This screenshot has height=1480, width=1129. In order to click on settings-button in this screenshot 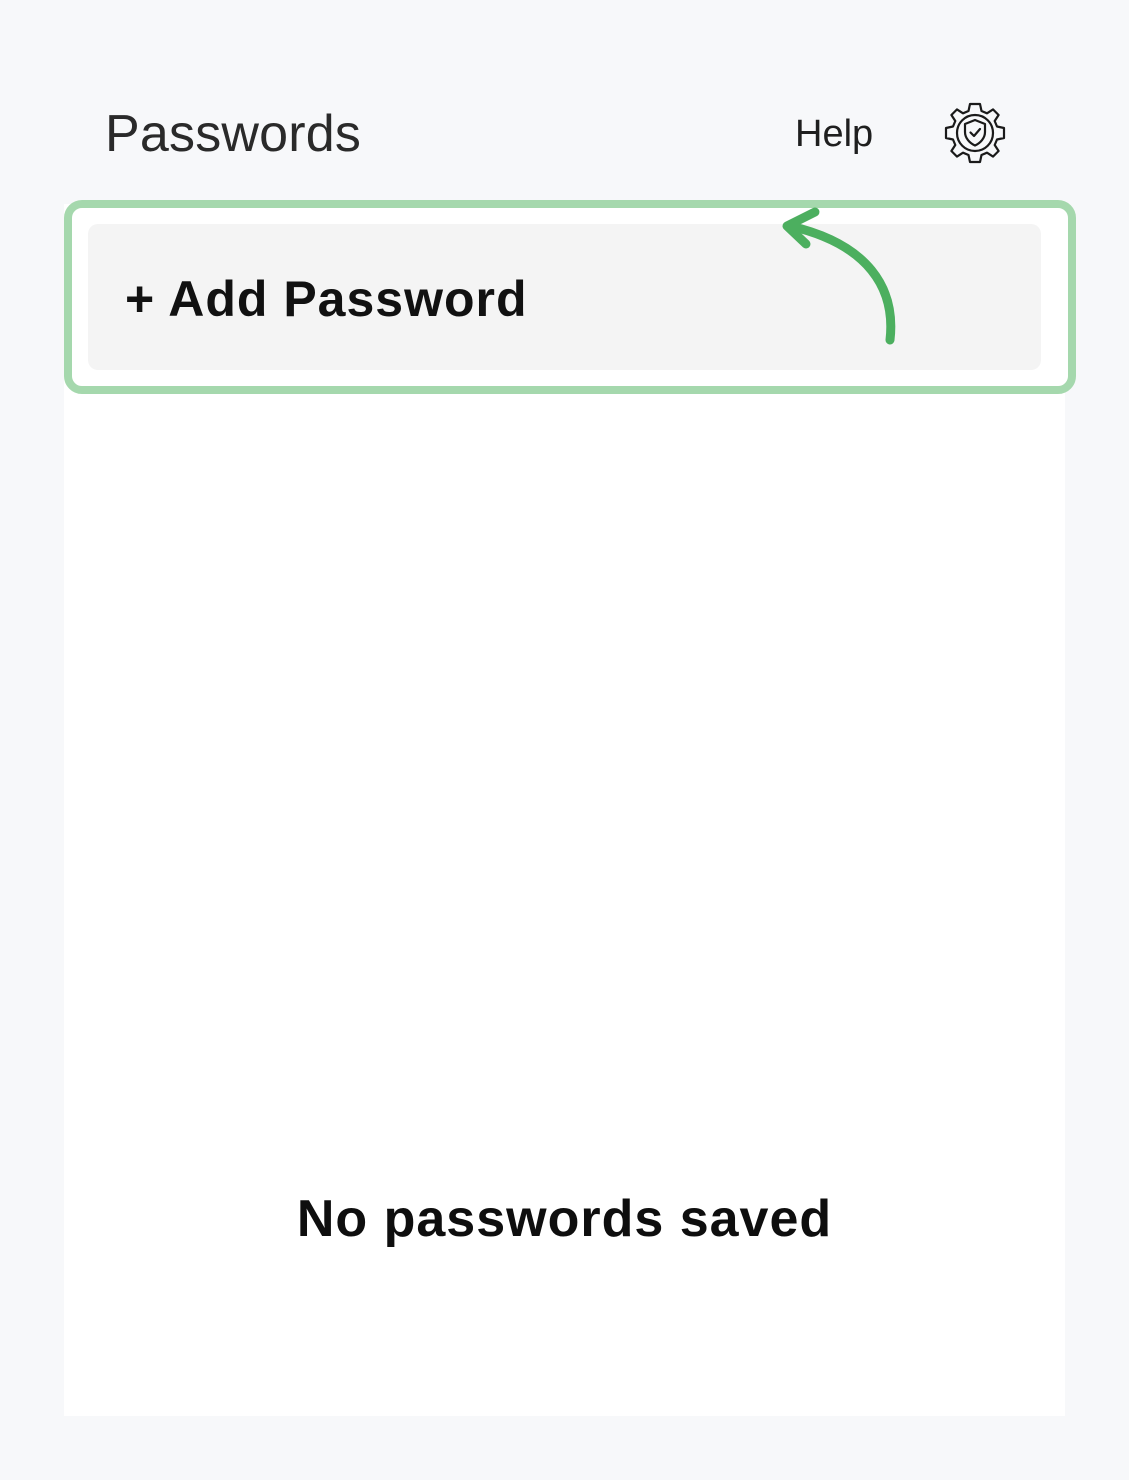, I will do `click(975, 133)`.